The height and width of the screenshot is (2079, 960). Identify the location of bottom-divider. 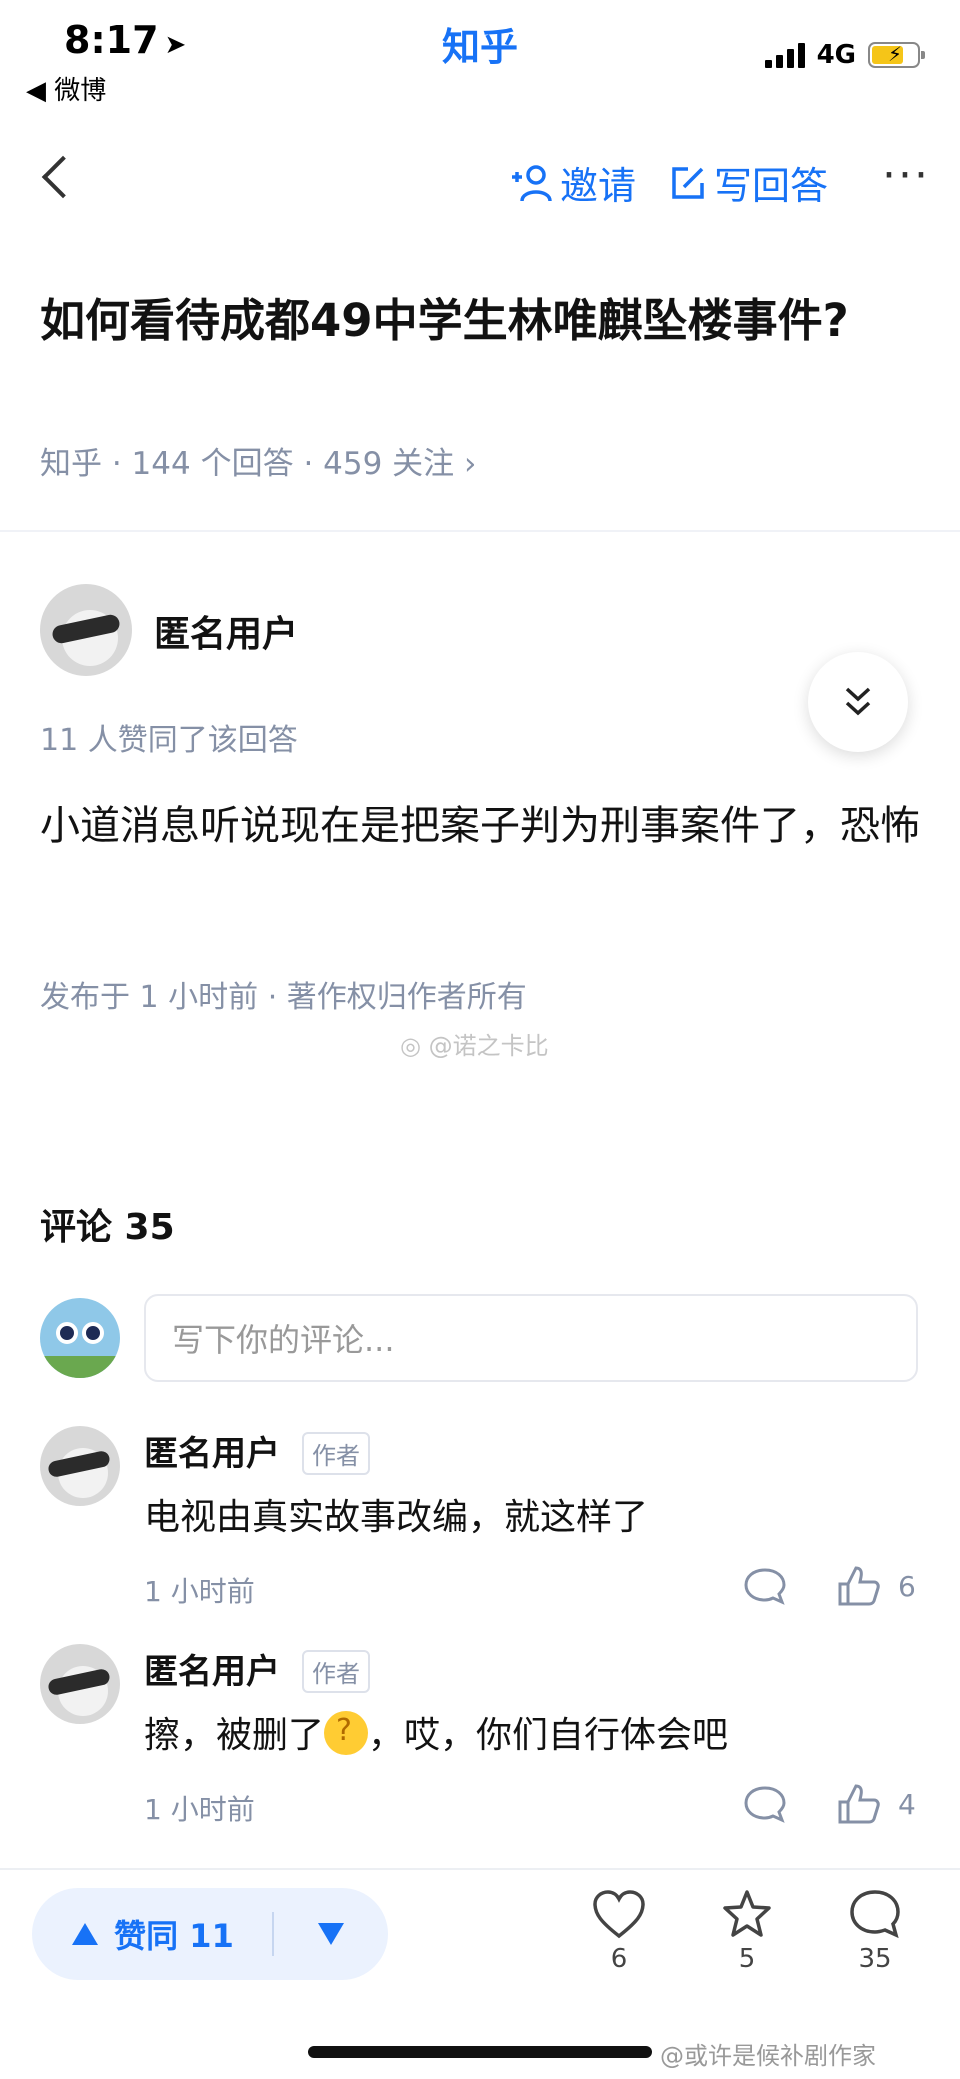
(480, 1869).